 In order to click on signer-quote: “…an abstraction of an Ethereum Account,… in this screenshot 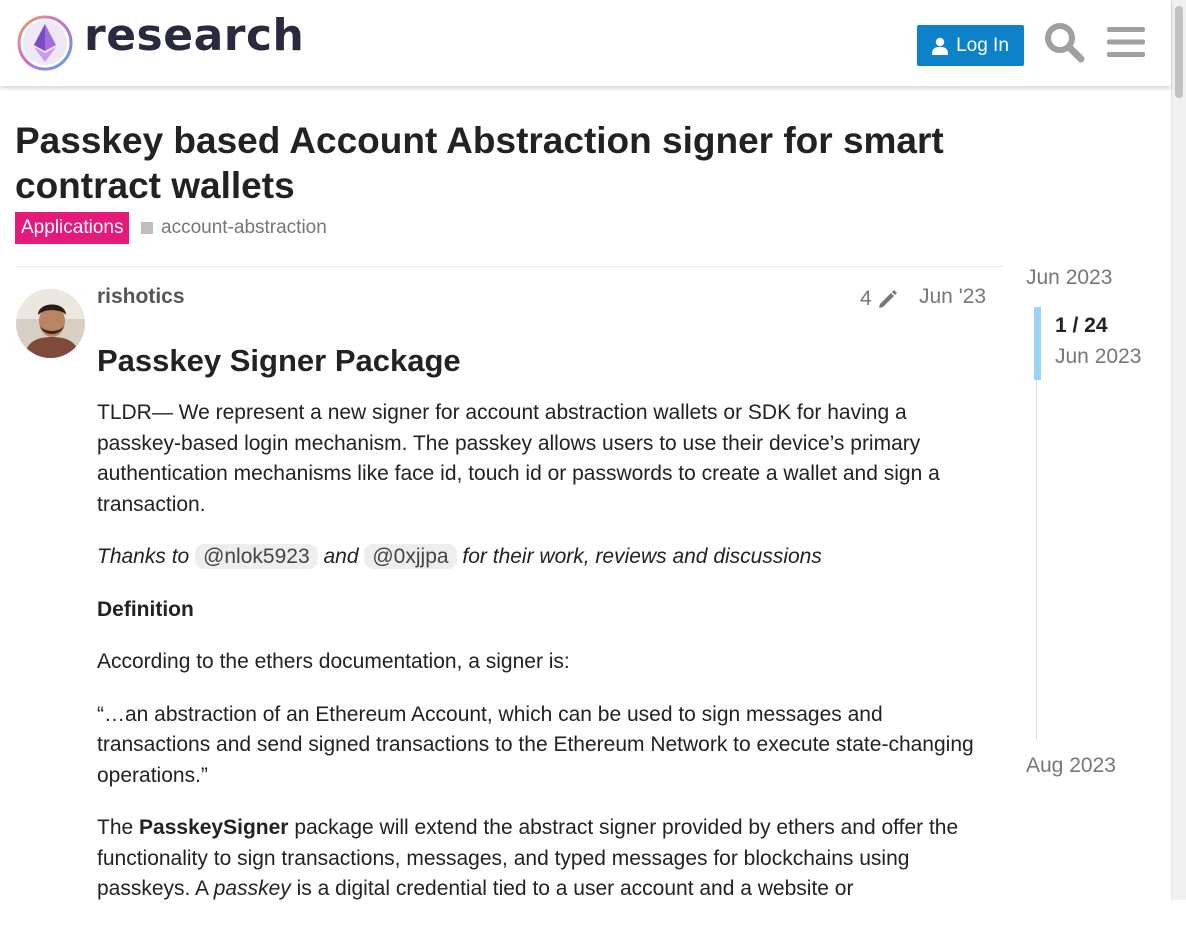, I will do `click(535, 744)`.